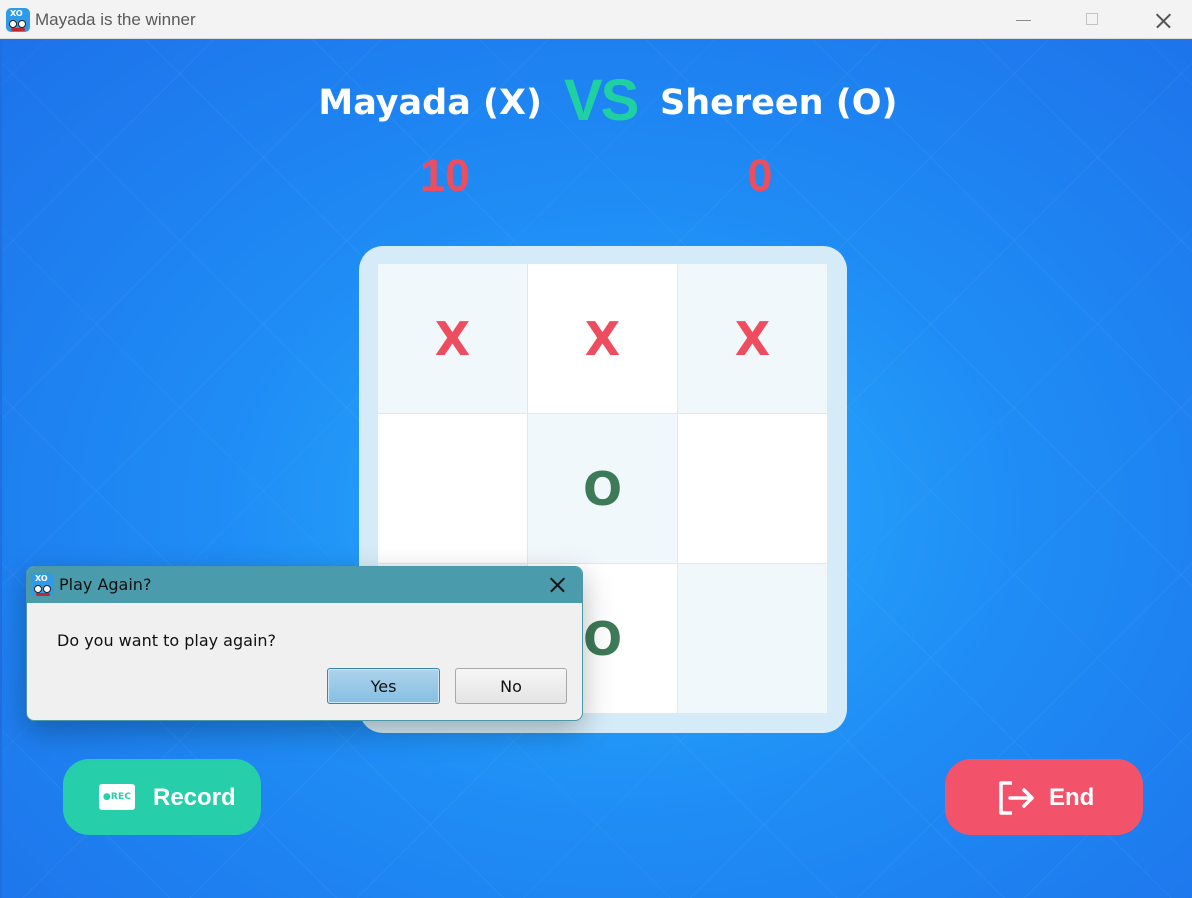 The width and height of the screenshot is (1192, 898). What do you see at coordinates (511, 686) in the screenshot?
I see `no-button: No` at bounding box center [511, 686].